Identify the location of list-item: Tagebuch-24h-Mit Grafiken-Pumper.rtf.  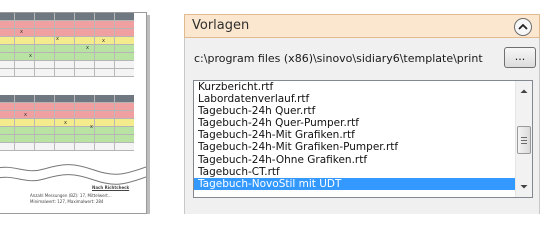
(355, 147).